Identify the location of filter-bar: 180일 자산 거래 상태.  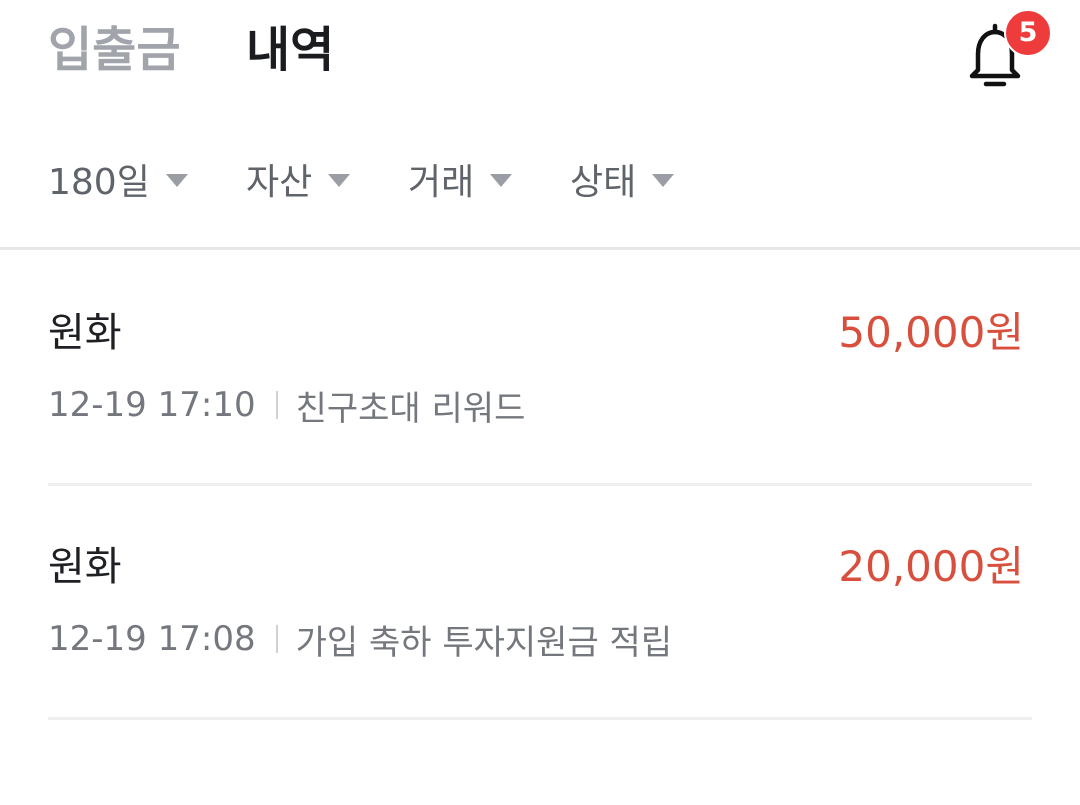
(540, 180).